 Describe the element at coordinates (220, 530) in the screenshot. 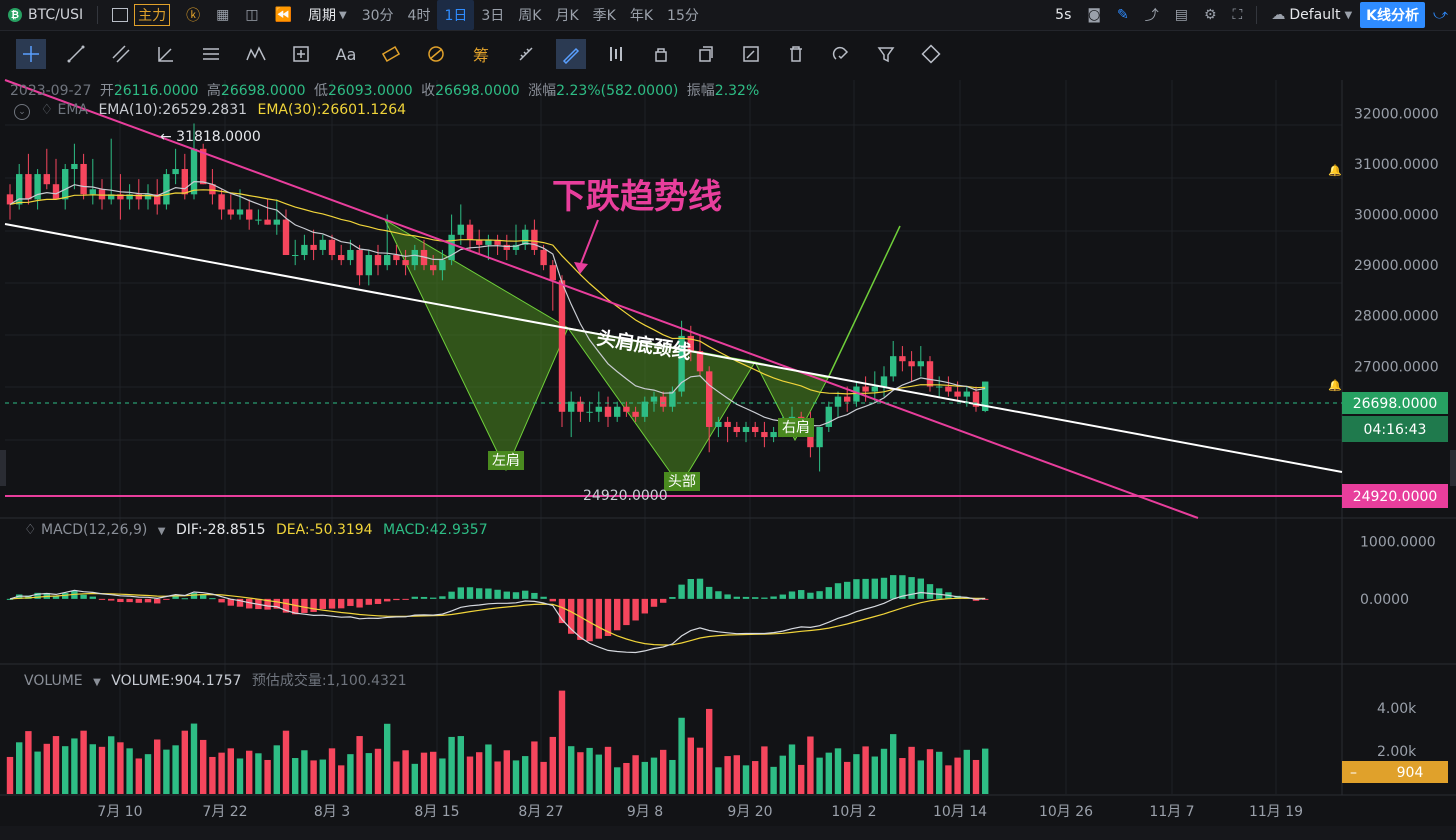

I see `dif-value: DIF:-28.8515` at that location.